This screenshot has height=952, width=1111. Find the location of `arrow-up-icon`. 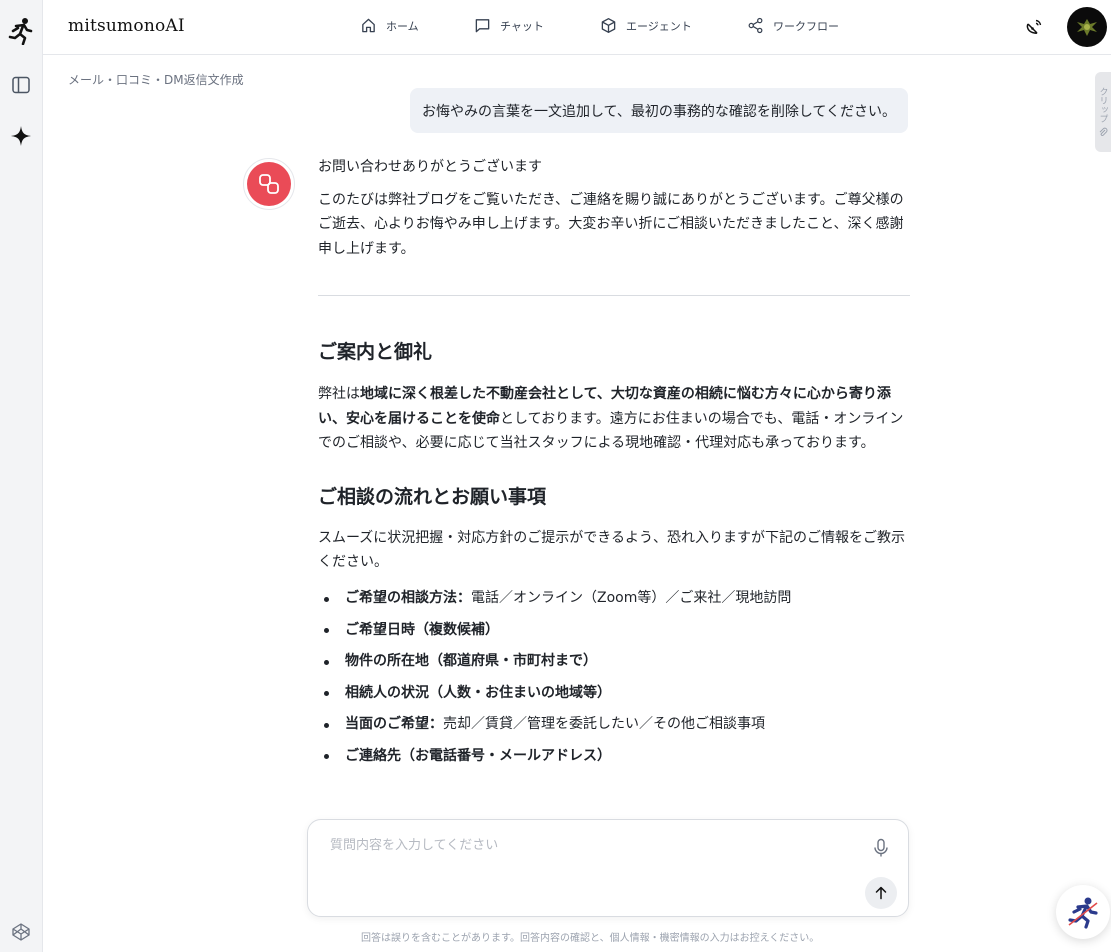

arrow-up-icon is located at coordinates (881, 893).